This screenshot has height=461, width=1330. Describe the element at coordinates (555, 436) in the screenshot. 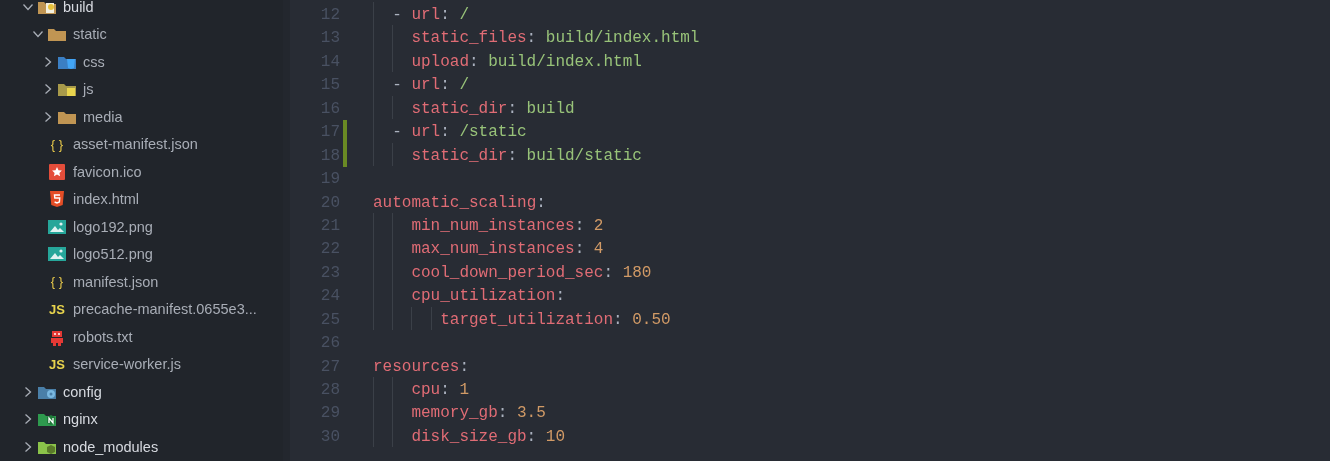

I see `code-token: 10` at that location.